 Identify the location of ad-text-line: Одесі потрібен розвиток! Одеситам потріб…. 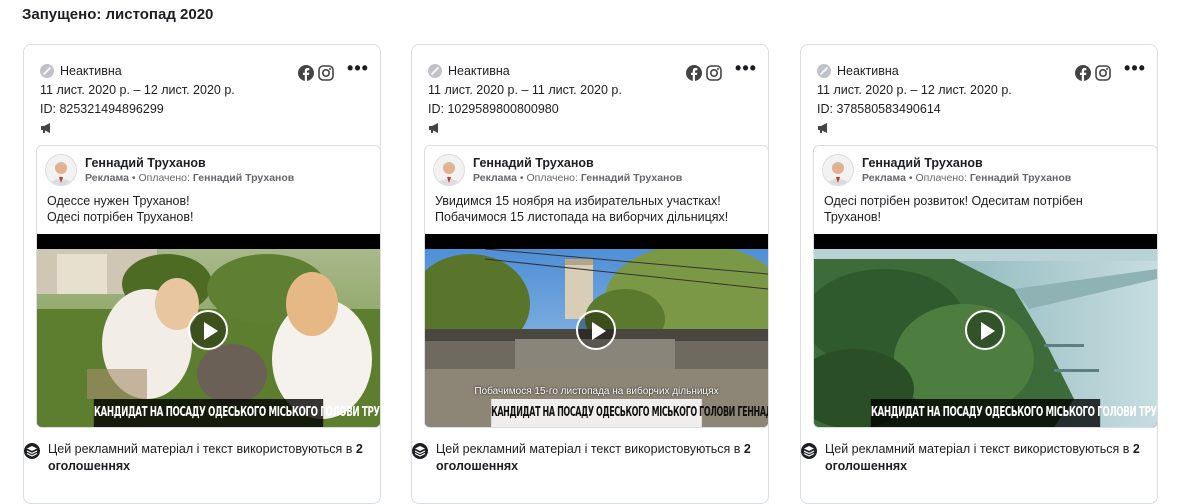
(953, 201).